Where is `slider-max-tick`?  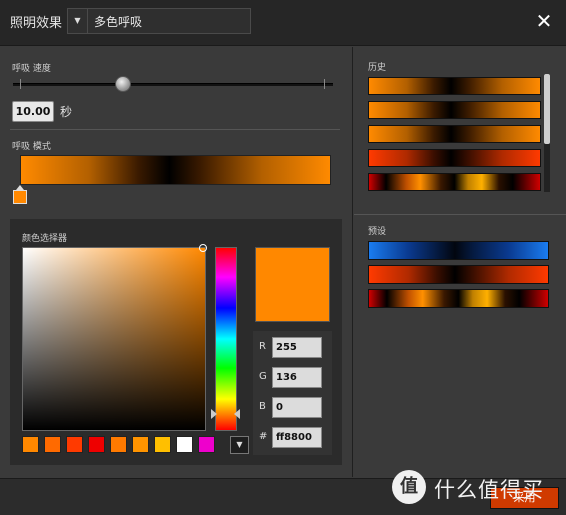
slider-max-tick is located at coordinates (324, 84).